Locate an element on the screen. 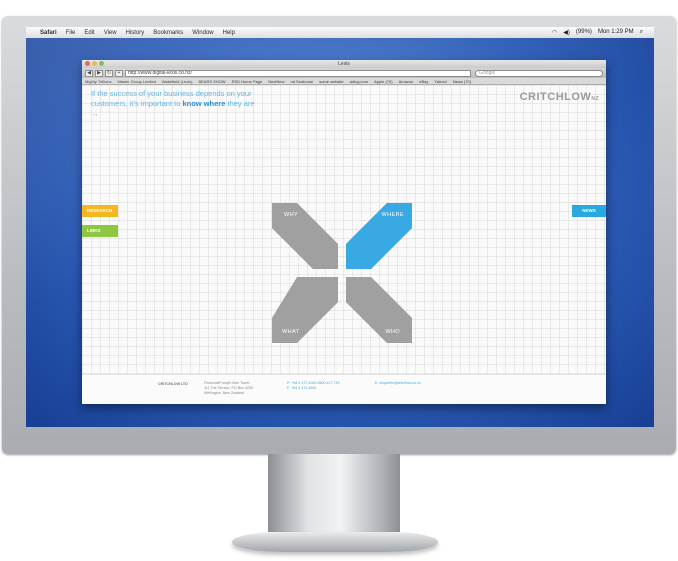 This screenshot has width=678, height=561. back-icon: ◀ is located at coordinates (89, 73).